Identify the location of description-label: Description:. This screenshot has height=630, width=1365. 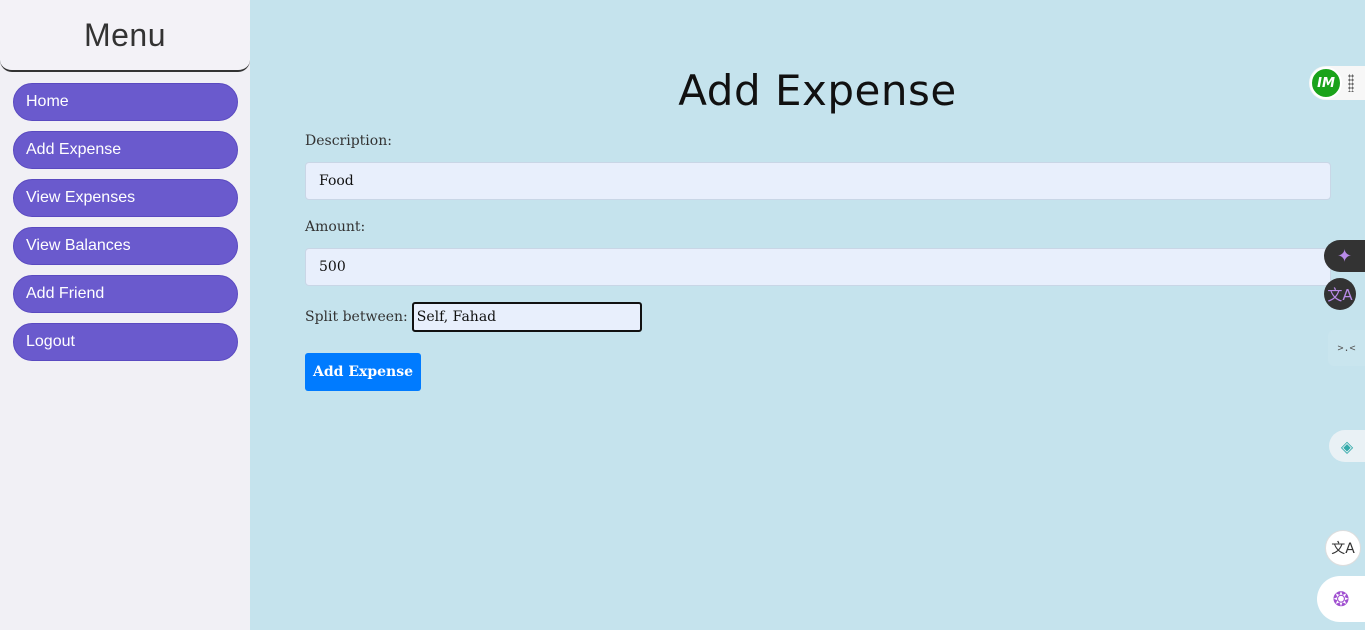
(348, 141).